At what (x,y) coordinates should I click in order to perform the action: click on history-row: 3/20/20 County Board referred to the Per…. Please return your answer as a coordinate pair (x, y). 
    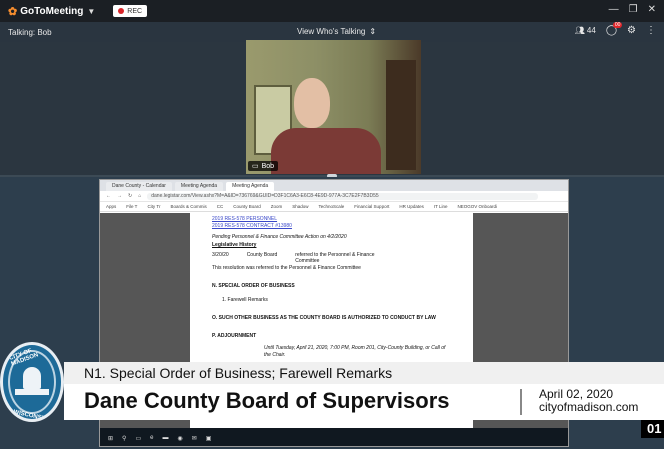
    Looking at the image, I should click on (331, 258).